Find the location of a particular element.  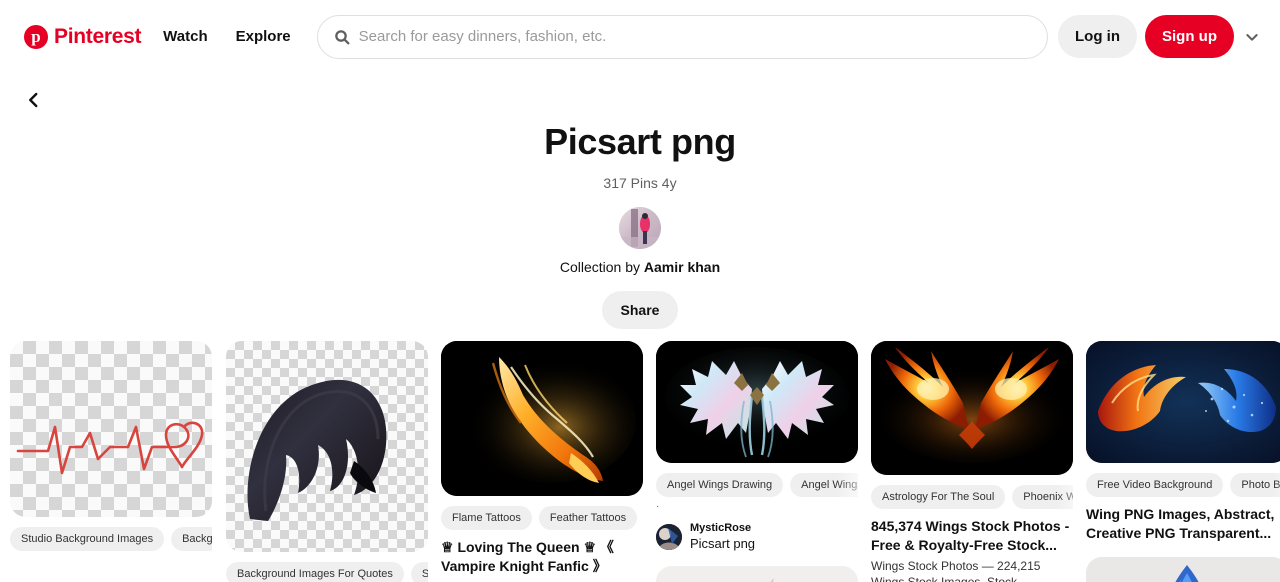

pin-tag-chip: Background is located at coordinates (191, 538).